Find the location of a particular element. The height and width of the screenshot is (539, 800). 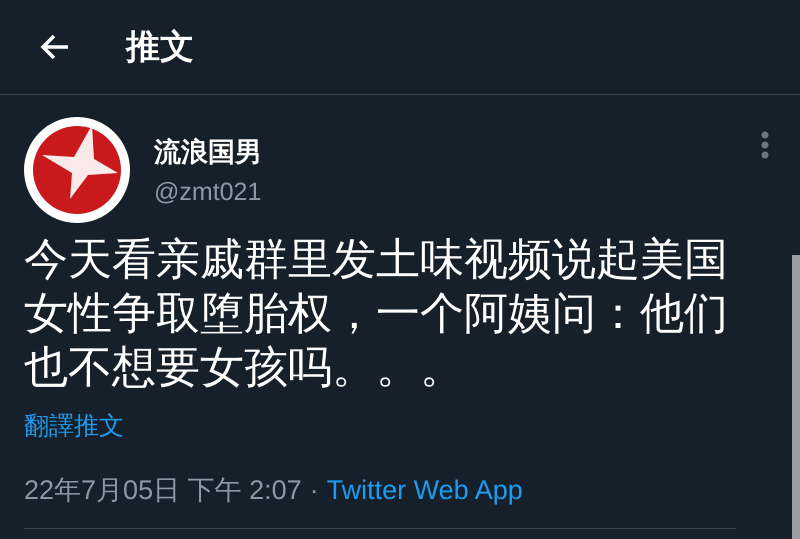

more-icon is located at coordinates (765, 145).